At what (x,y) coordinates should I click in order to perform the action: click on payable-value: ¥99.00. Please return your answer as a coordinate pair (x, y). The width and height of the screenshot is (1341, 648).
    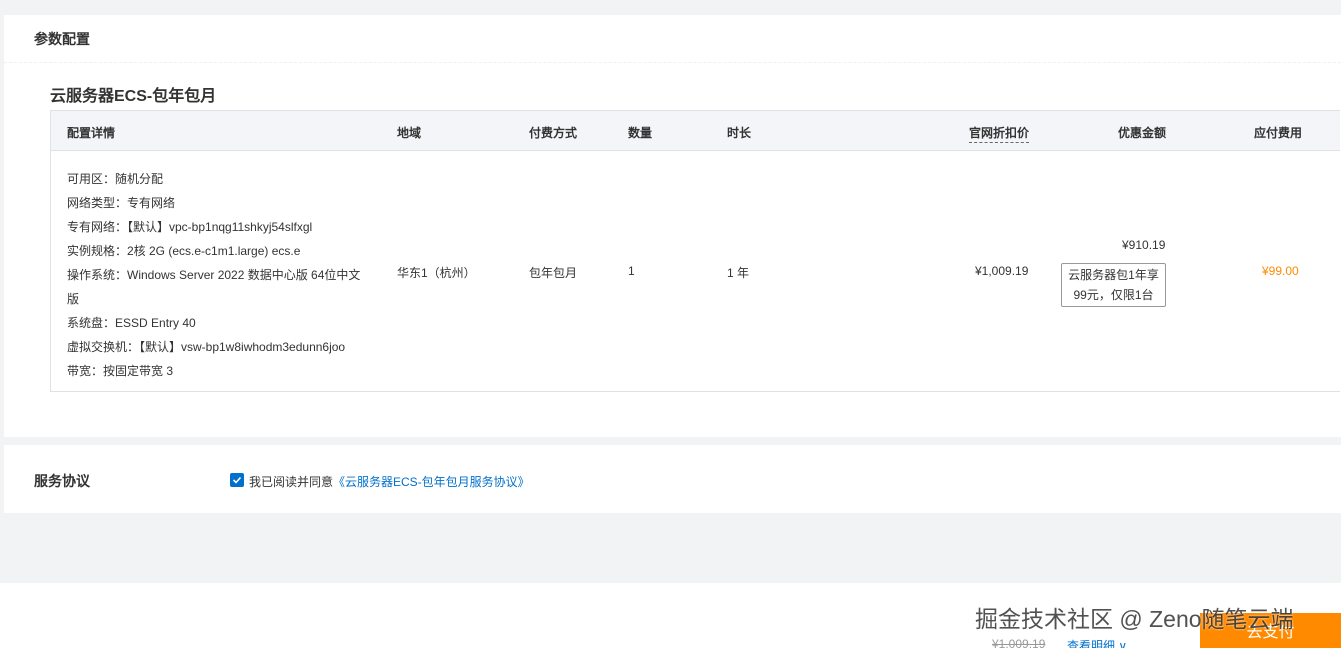
    Looking at the image, I should click on (1280, 271).